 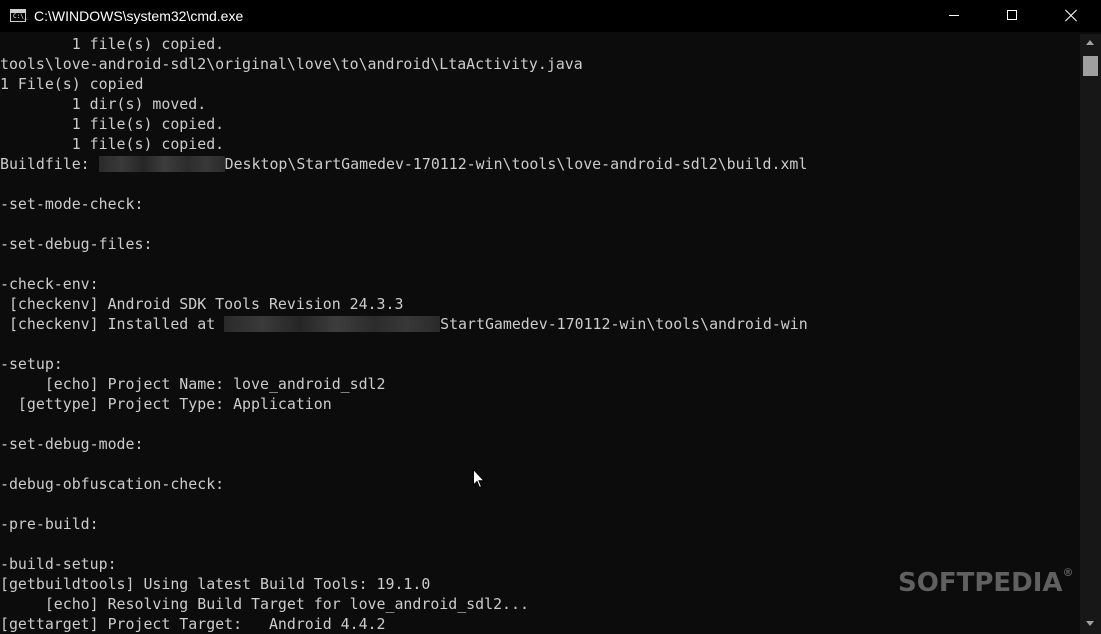 What do you see at coordinates (1068, 572) in the screenshot?
I see `registered-mark: ®` at bounding box center [1068, 572].